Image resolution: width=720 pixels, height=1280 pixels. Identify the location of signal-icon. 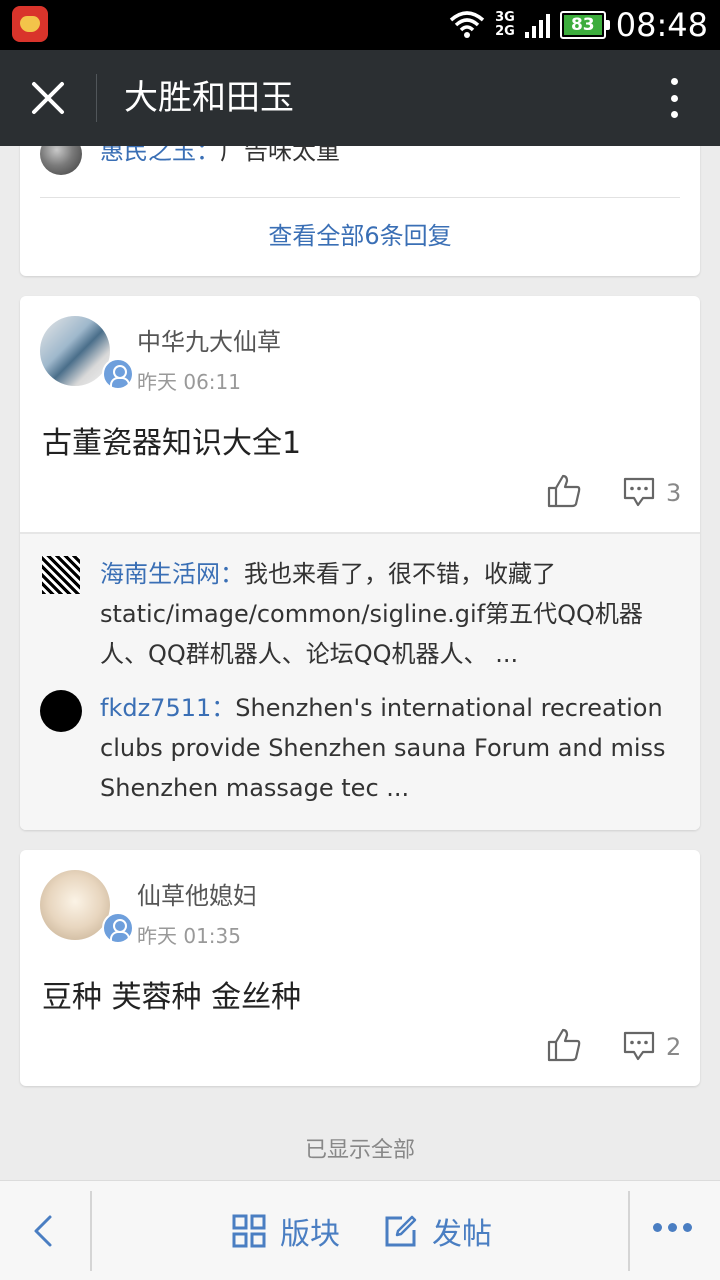
(537, 25).